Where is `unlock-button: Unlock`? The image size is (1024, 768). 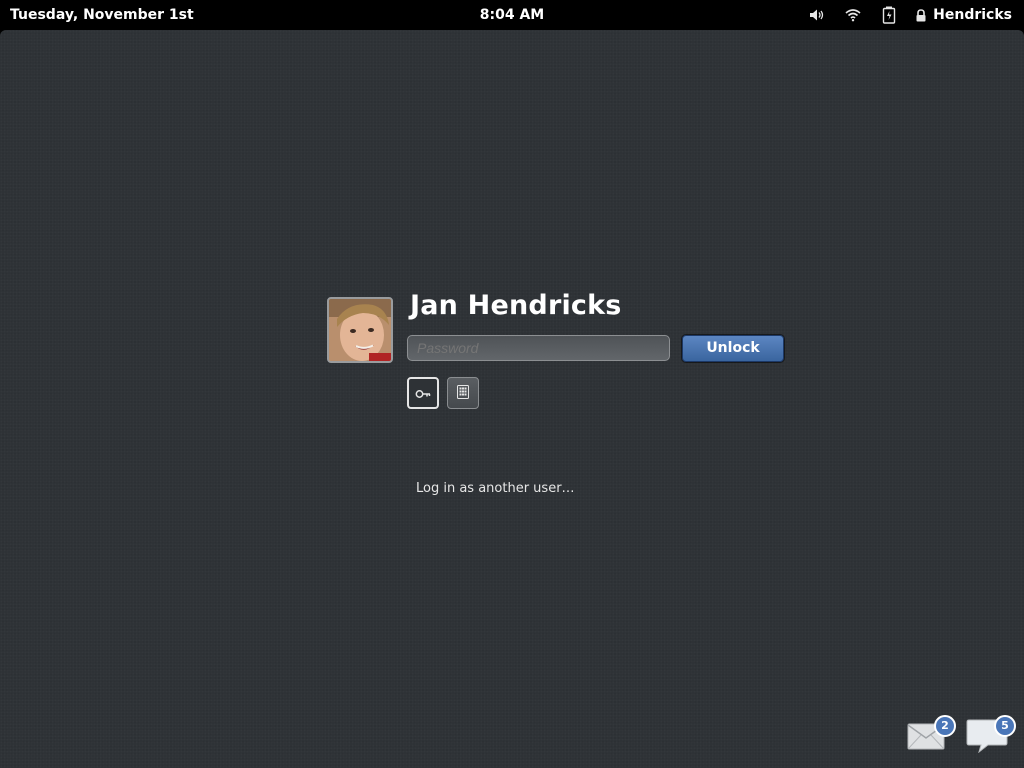
unlock-button: Unlock is located at coordinates (733, 348).